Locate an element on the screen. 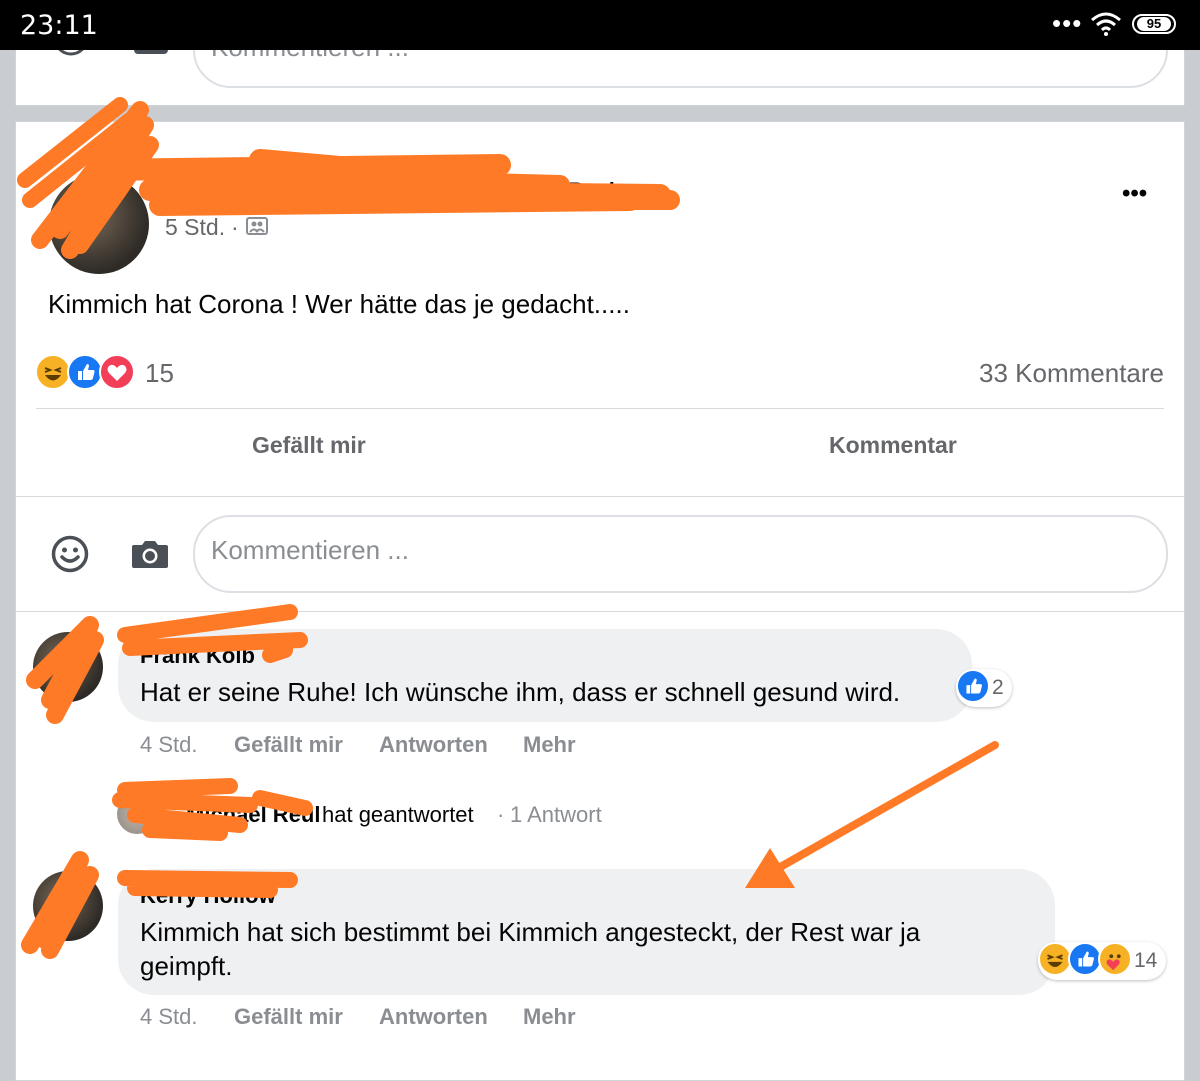  comment-author: Frank Kolb is located at coordinates (197, 656).